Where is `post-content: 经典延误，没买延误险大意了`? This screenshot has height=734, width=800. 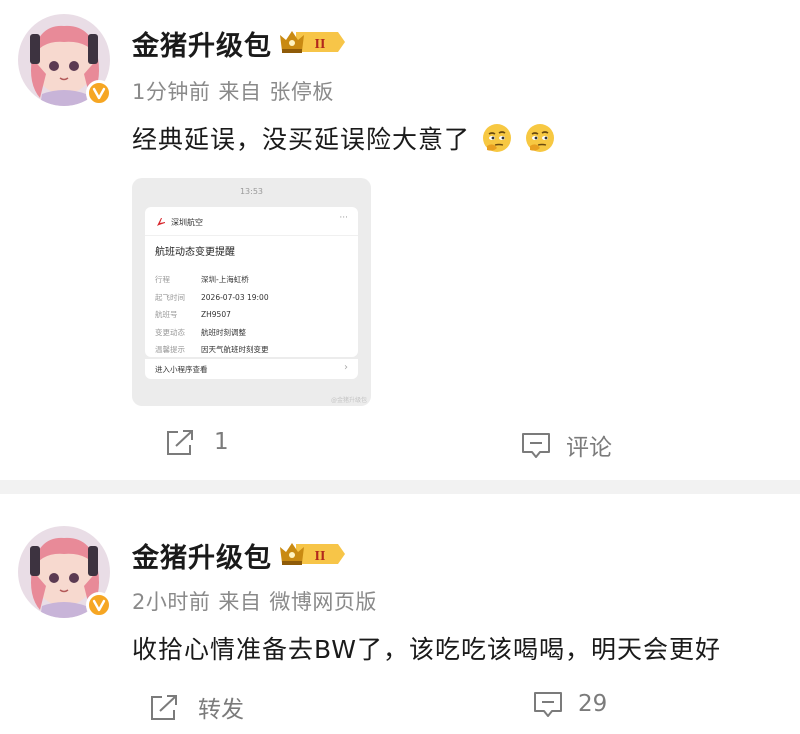 post-content: 经典延误，没买延误险大意了 is located at coordinates (344, 138).